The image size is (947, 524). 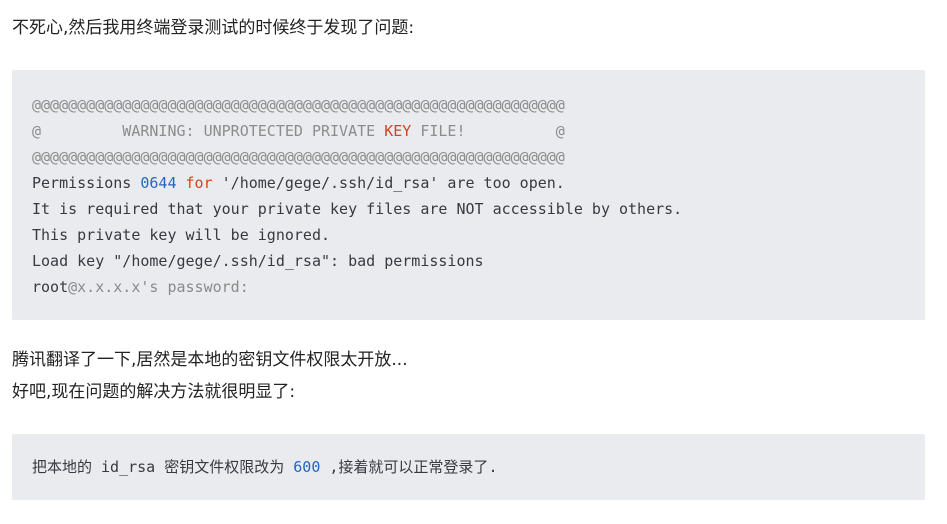 What do you see at coordinates (154, 392) in the screenshot?
I see `solution-intro-paragraph: 好吧,现在问题的解决方法就很明显了:` at bounding box center [154, 392].